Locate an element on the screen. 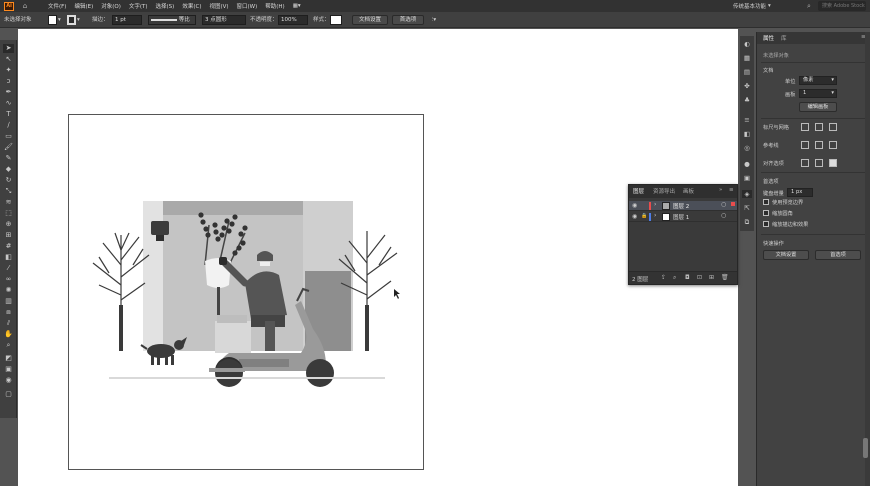  line-tool-icon: ∕ is located at coordinates (8, 125).